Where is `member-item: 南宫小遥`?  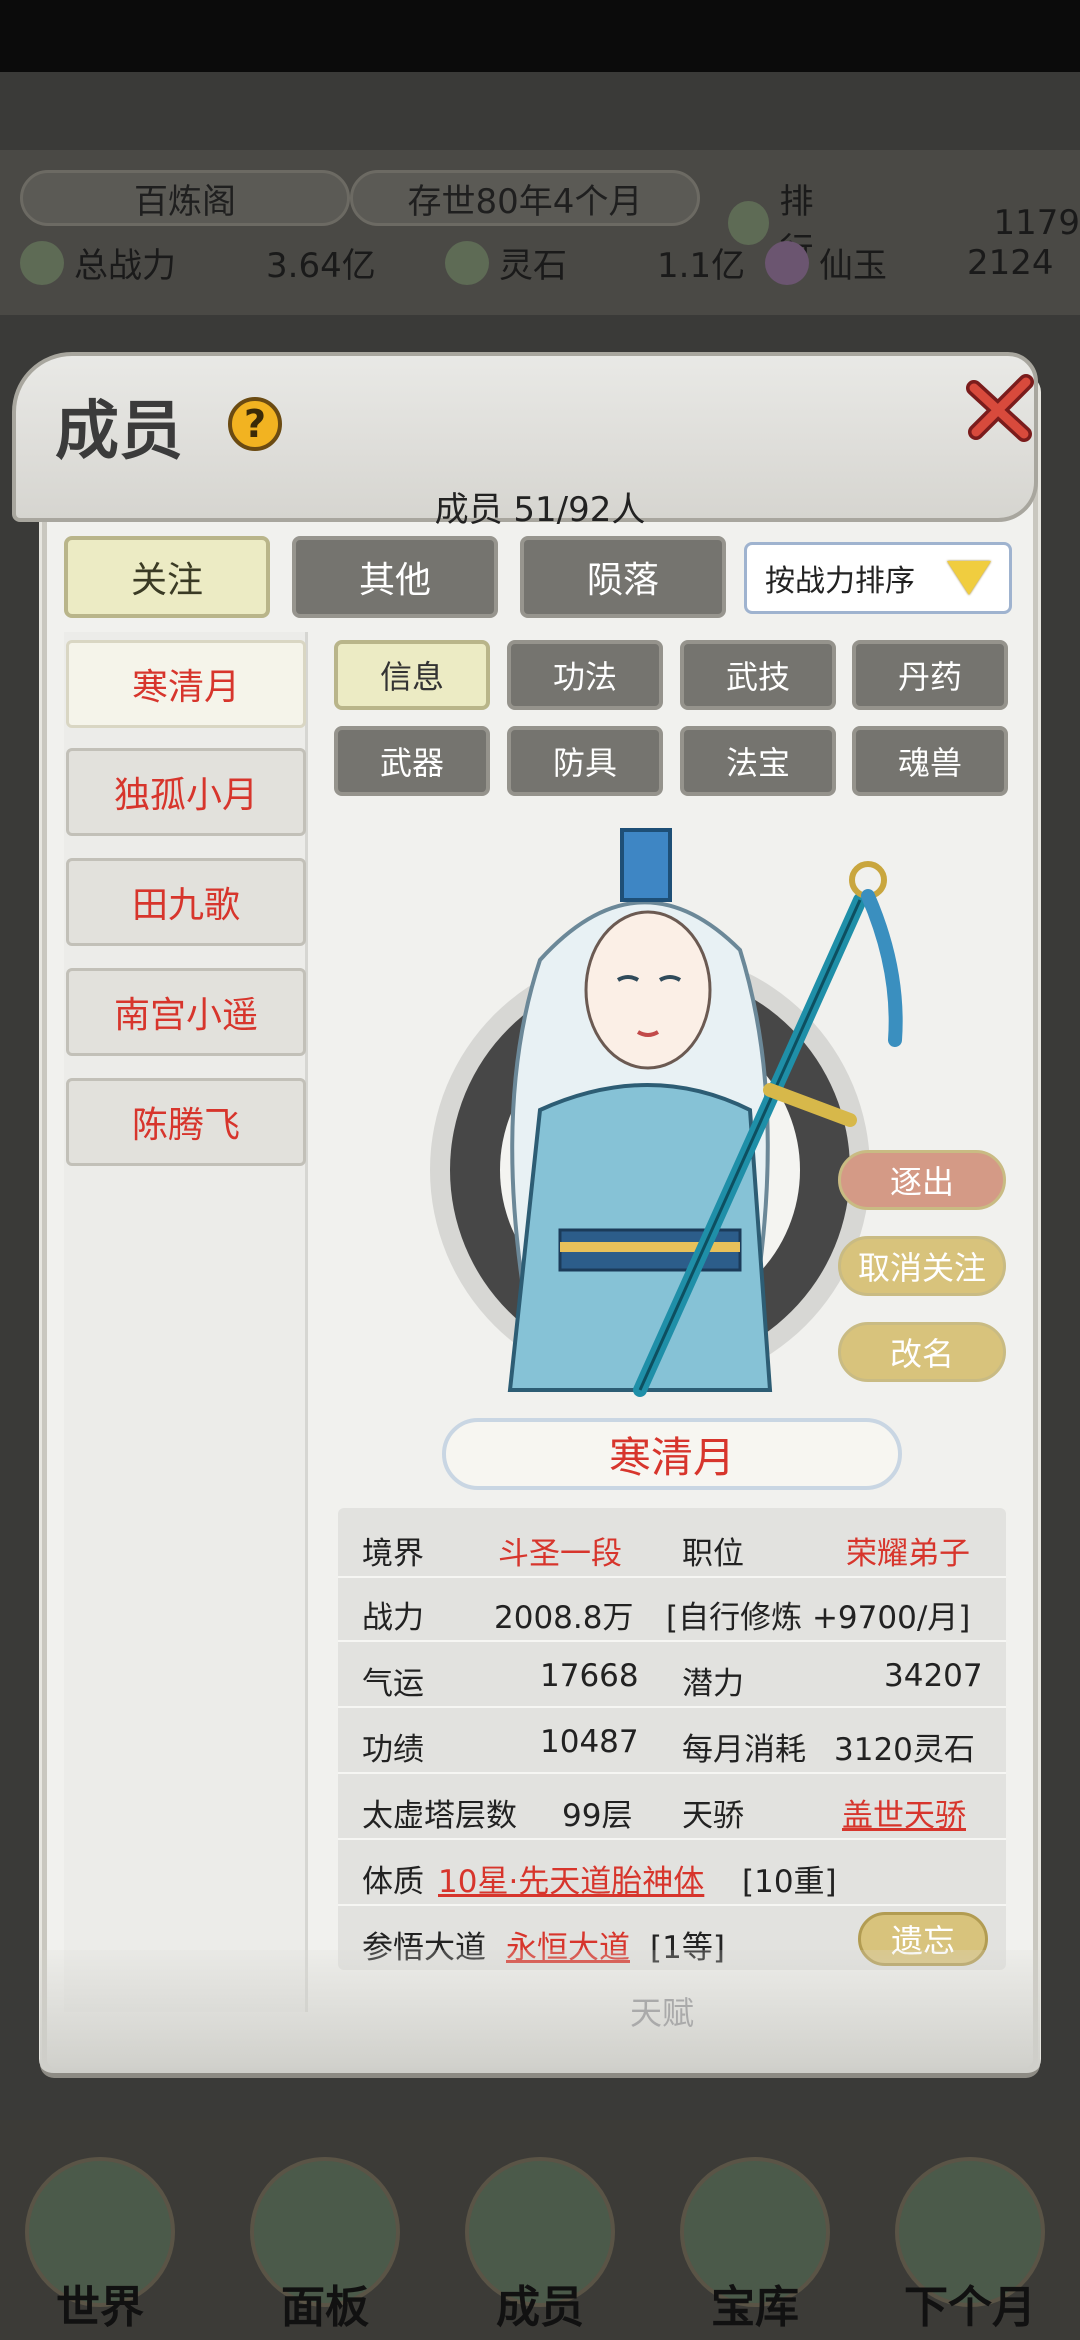
member-item: 南宫小遥 is located at coordinates (186, 1012).